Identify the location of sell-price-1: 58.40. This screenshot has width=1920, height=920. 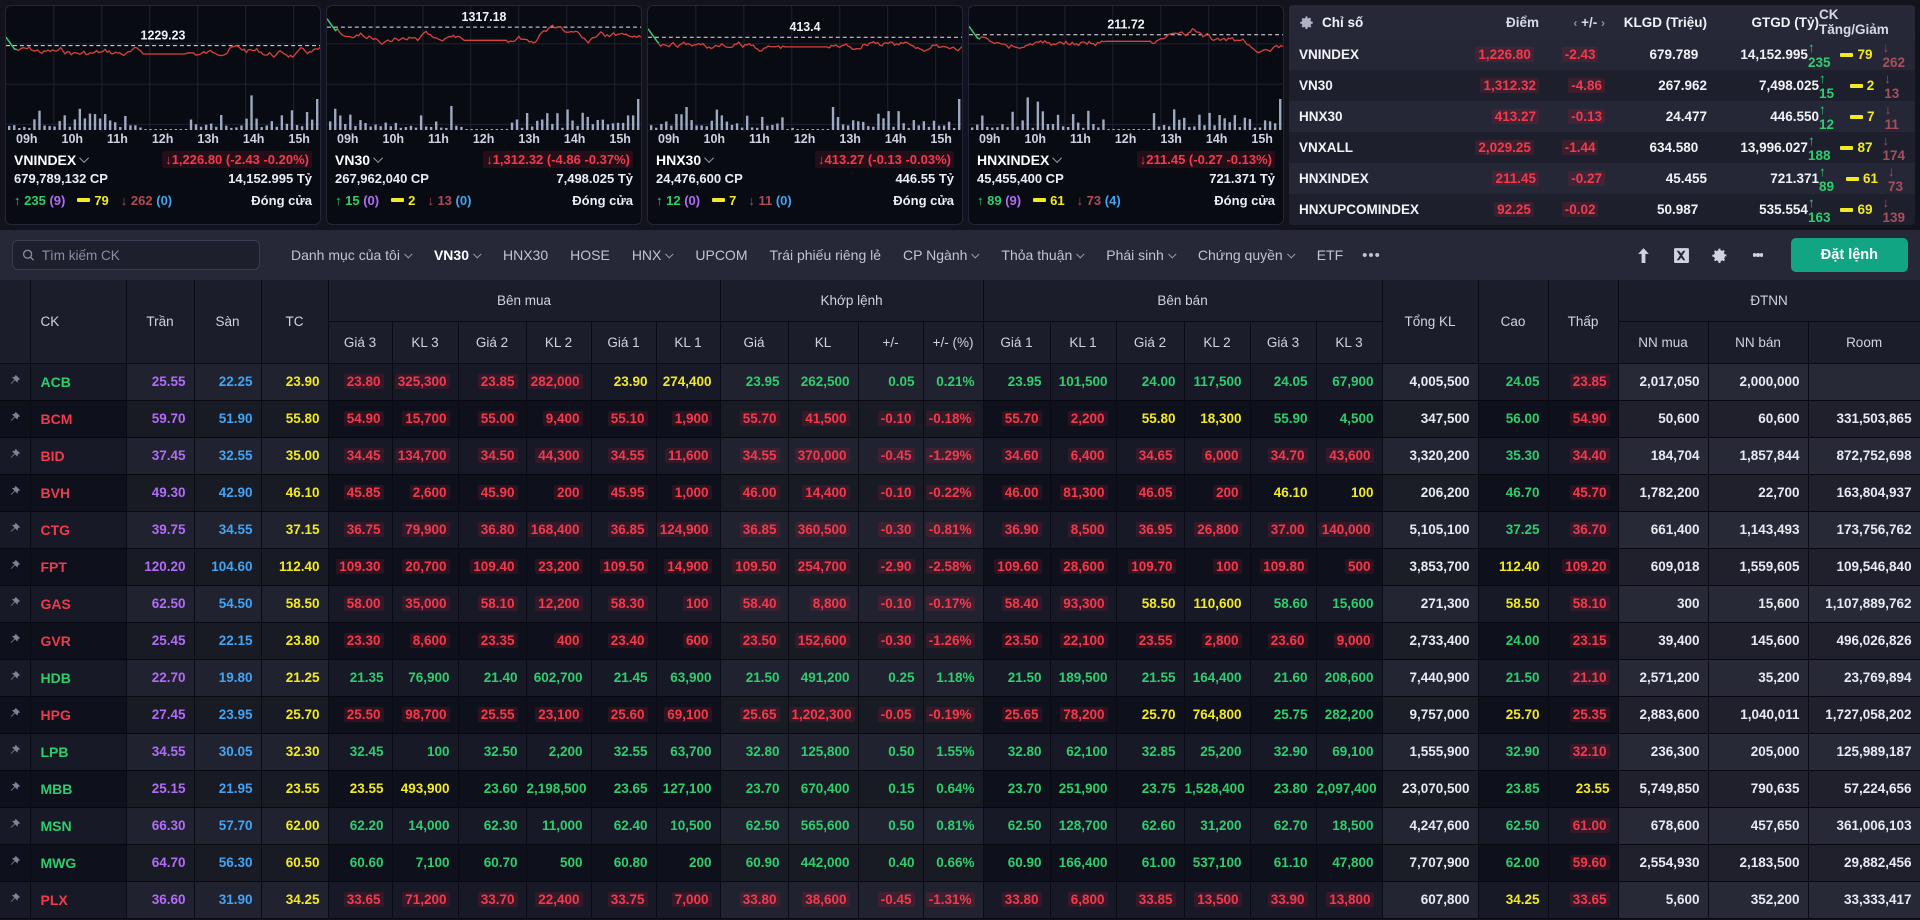
(1017, 604).